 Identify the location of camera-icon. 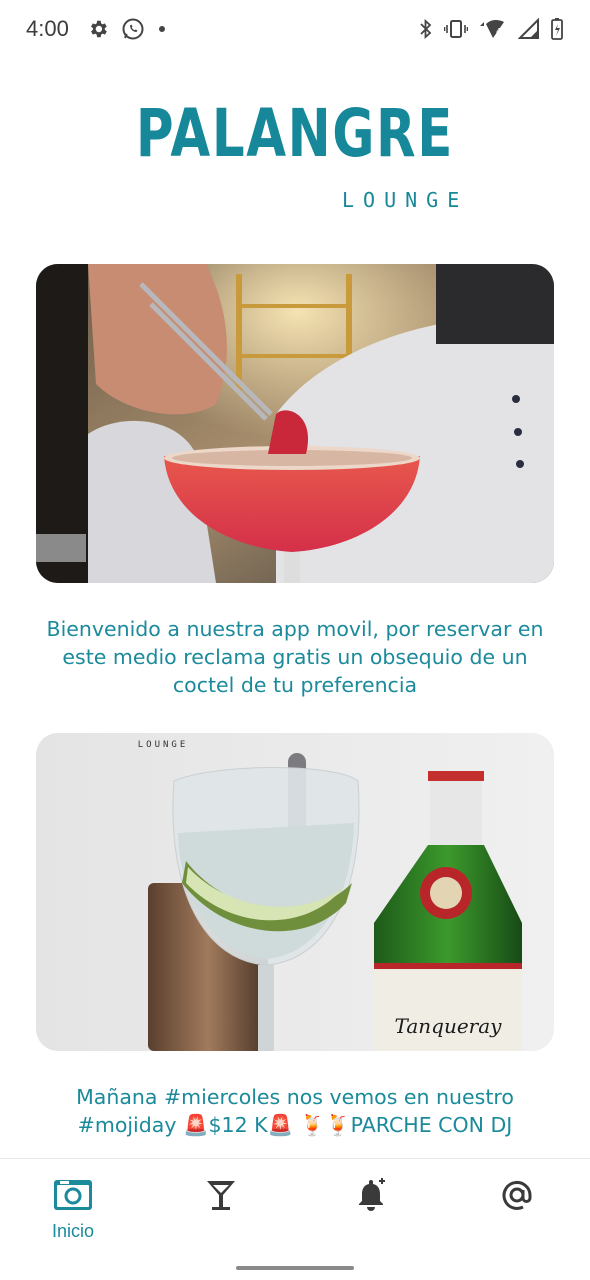
(73, 1198).